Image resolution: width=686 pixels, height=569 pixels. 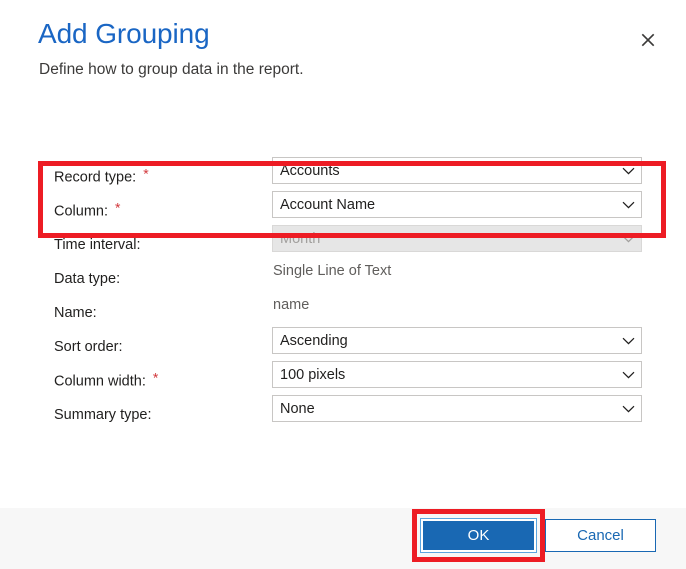 I want to click on value-name: name, so click(x=291, y=305).